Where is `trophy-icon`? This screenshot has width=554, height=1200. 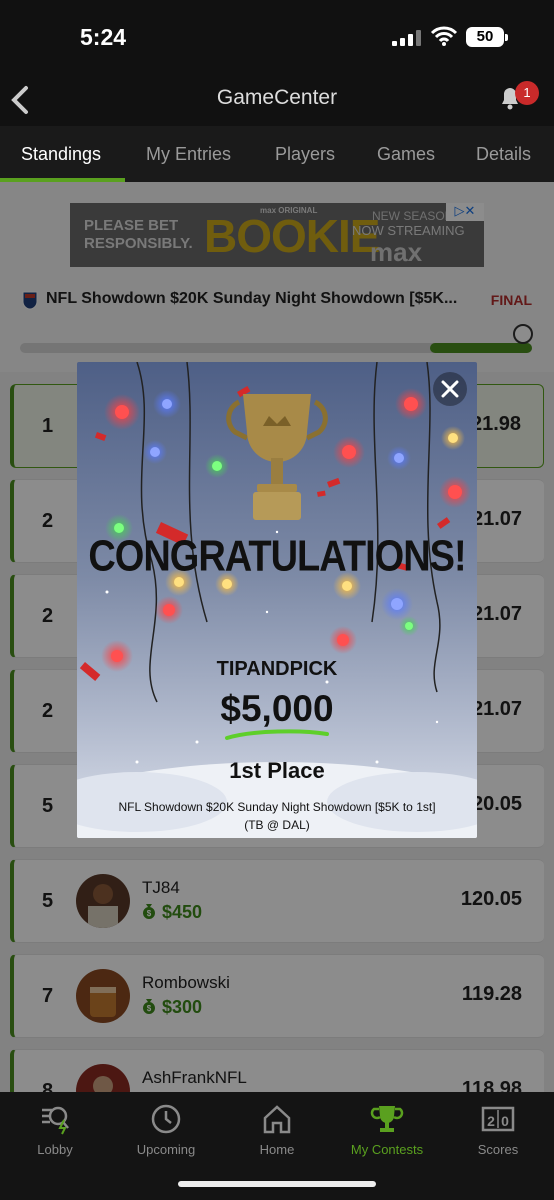
trophy-icon is located at coordinates (387, 1119).